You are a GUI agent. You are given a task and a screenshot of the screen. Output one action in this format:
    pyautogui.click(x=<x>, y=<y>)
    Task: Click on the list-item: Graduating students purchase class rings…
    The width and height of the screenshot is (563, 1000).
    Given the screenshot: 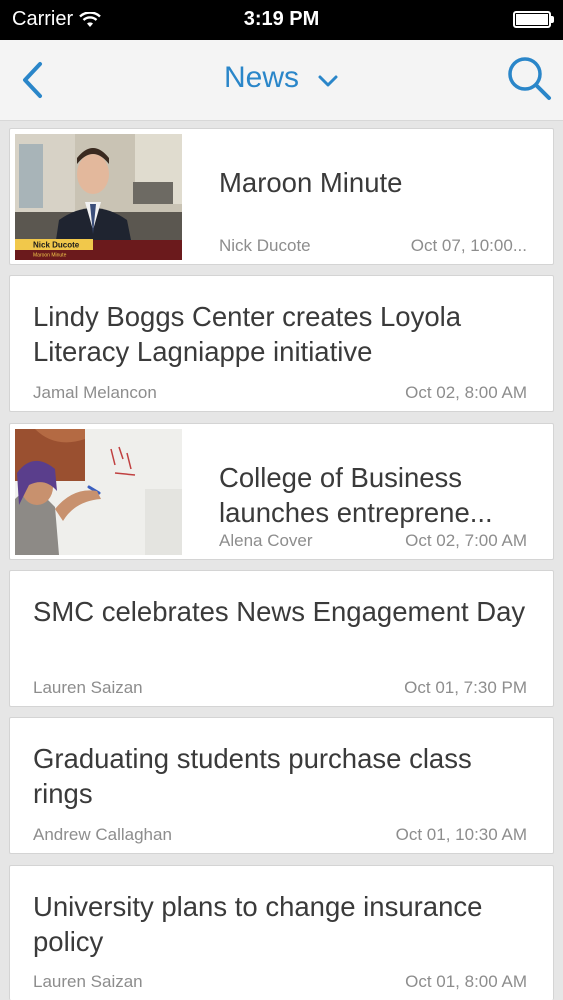 What is the action you would take?
    pyautogui.click(x=281, y=785)
    